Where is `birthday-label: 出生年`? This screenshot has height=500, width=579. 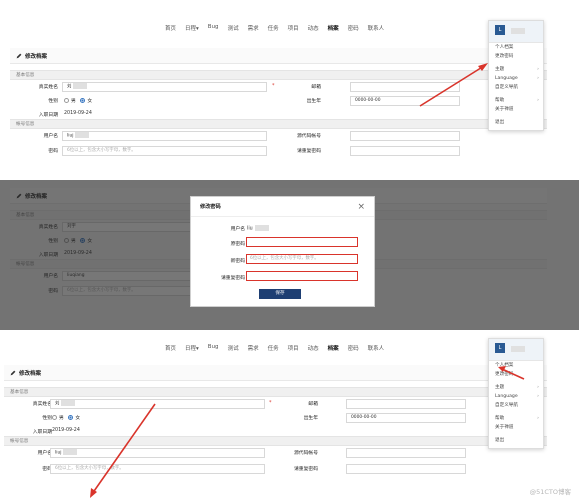 birthday-label: 出生年 is located at coordinates (313, 101).